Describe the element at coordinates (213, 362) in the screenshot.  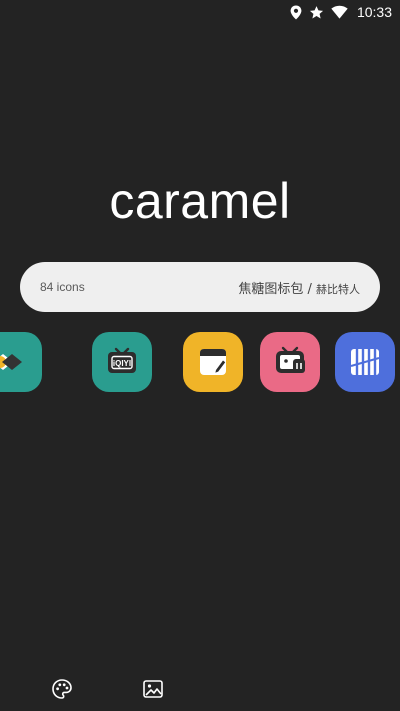
I see `notes-icon` at that location.